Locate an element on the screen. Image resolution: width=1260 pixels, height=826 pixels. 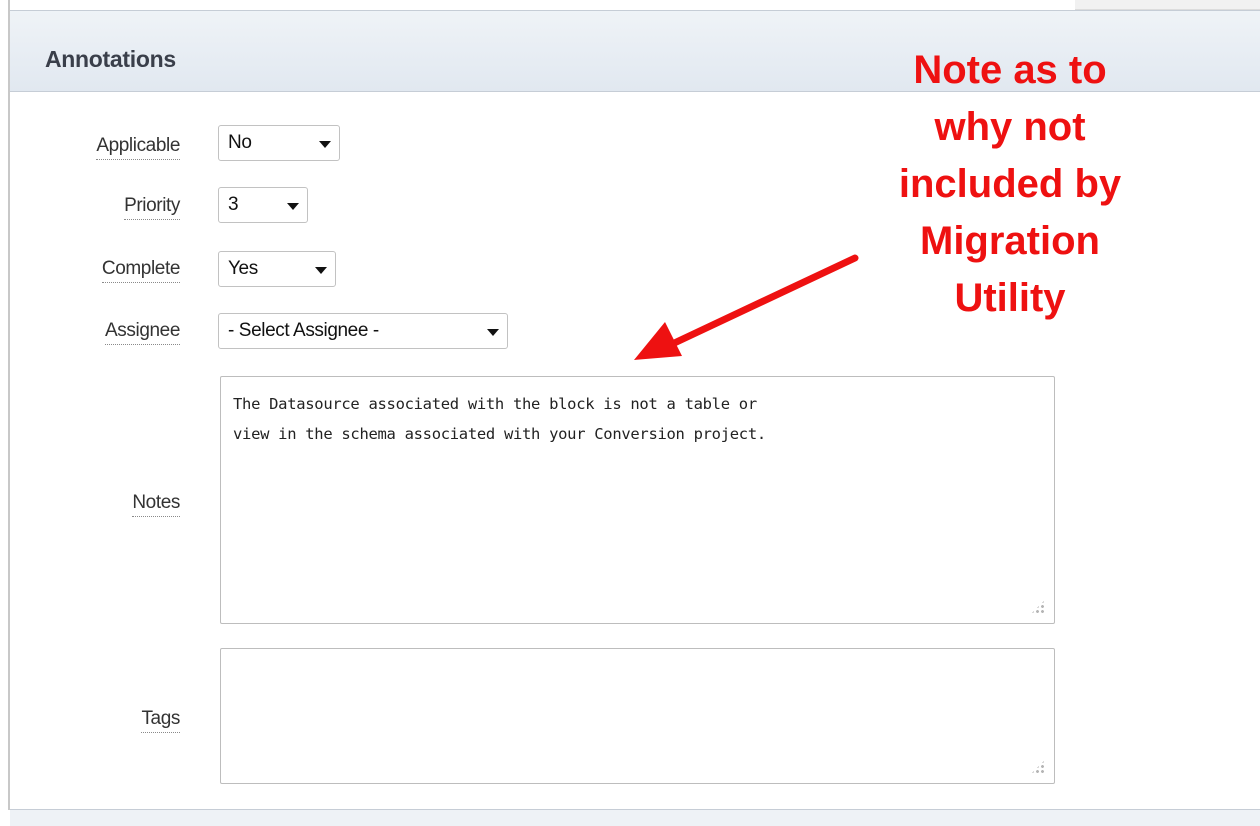
assignee-label: Assignee is located at coordinates (142, 332).